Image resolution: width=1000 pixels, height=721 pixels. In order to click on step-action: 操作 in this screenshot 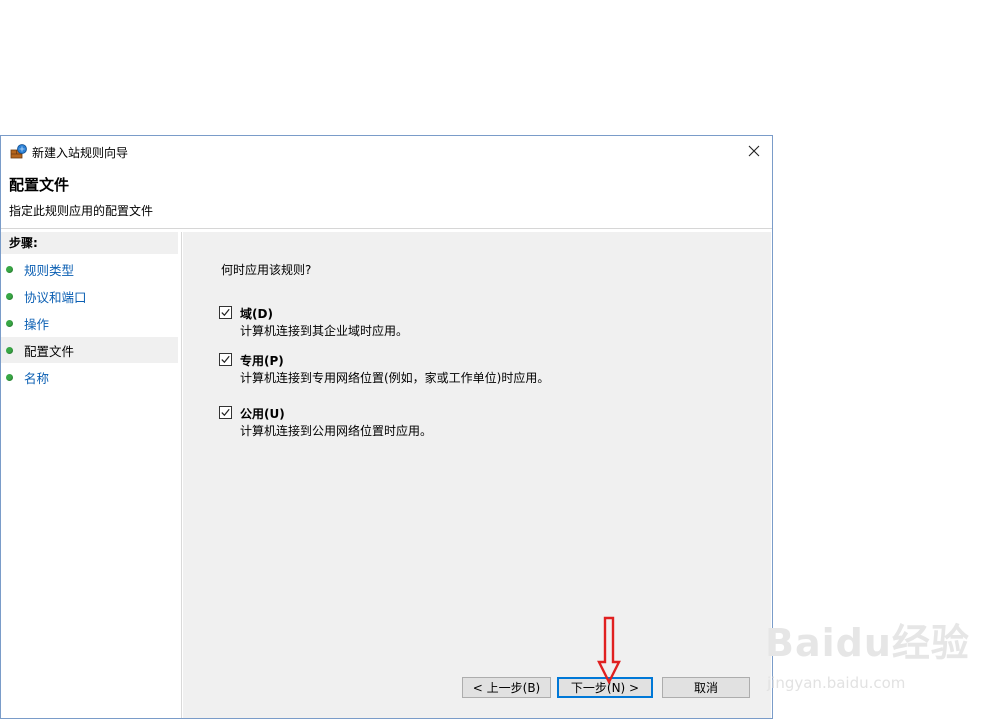, I will do `click(89, 323)`.